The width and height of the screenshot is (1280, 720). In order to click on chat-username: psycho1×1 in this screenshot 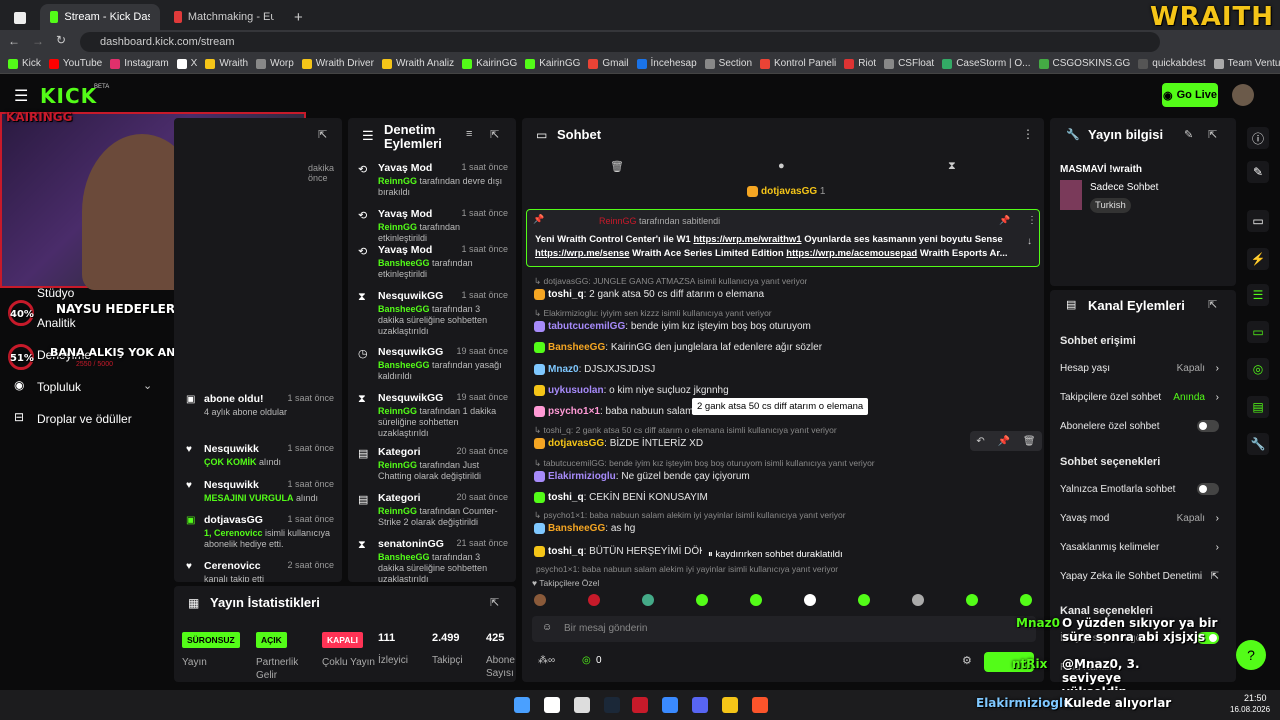, I will do `click(574, 411)`.